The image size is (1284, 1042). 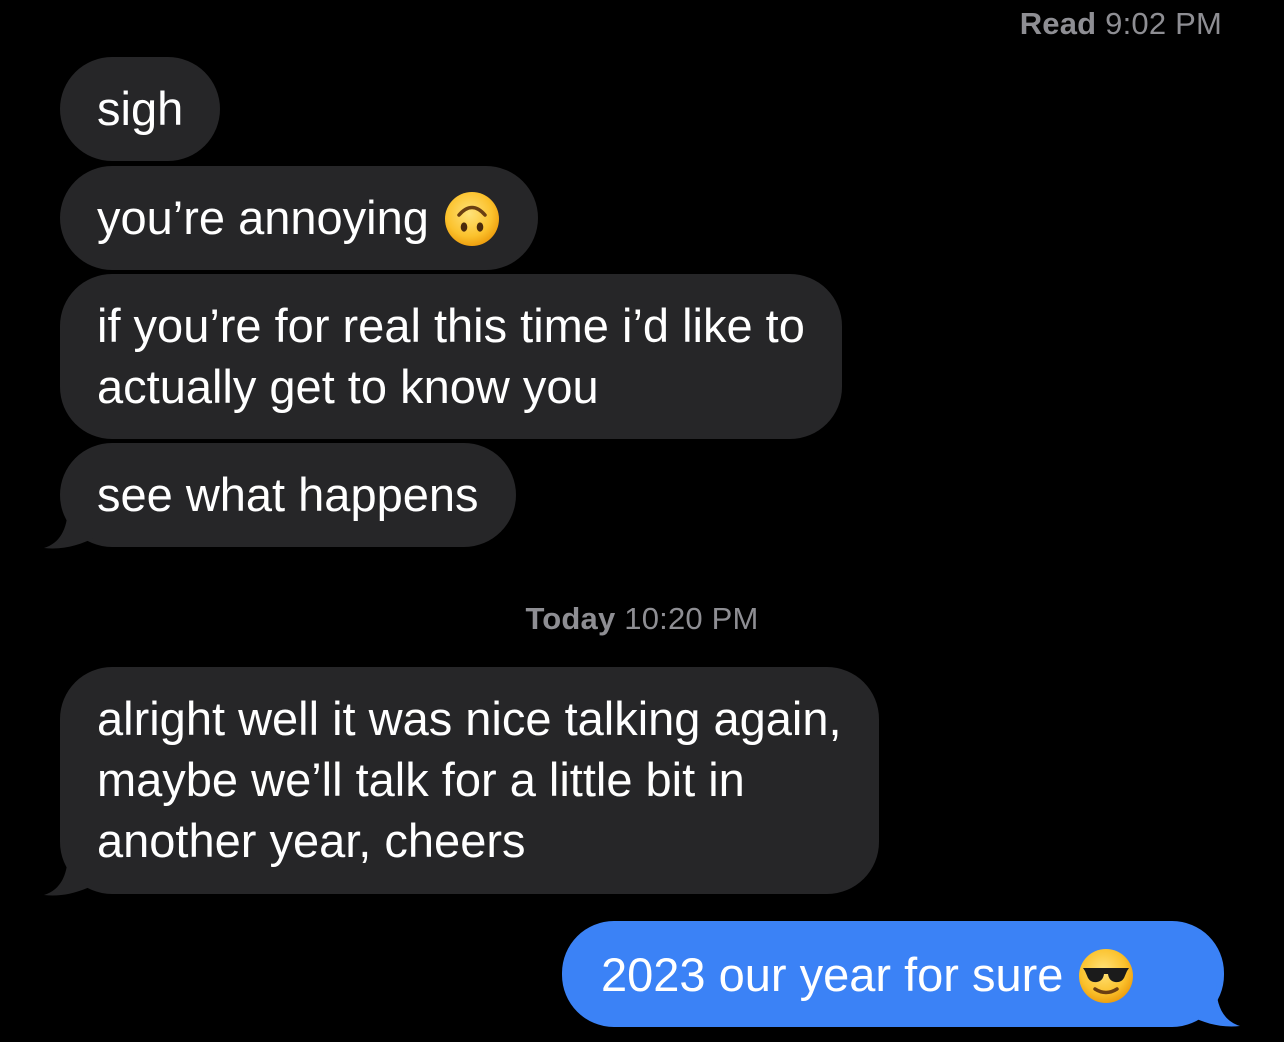 I want to click on message-text: sigh, so click(x=140, y=108).